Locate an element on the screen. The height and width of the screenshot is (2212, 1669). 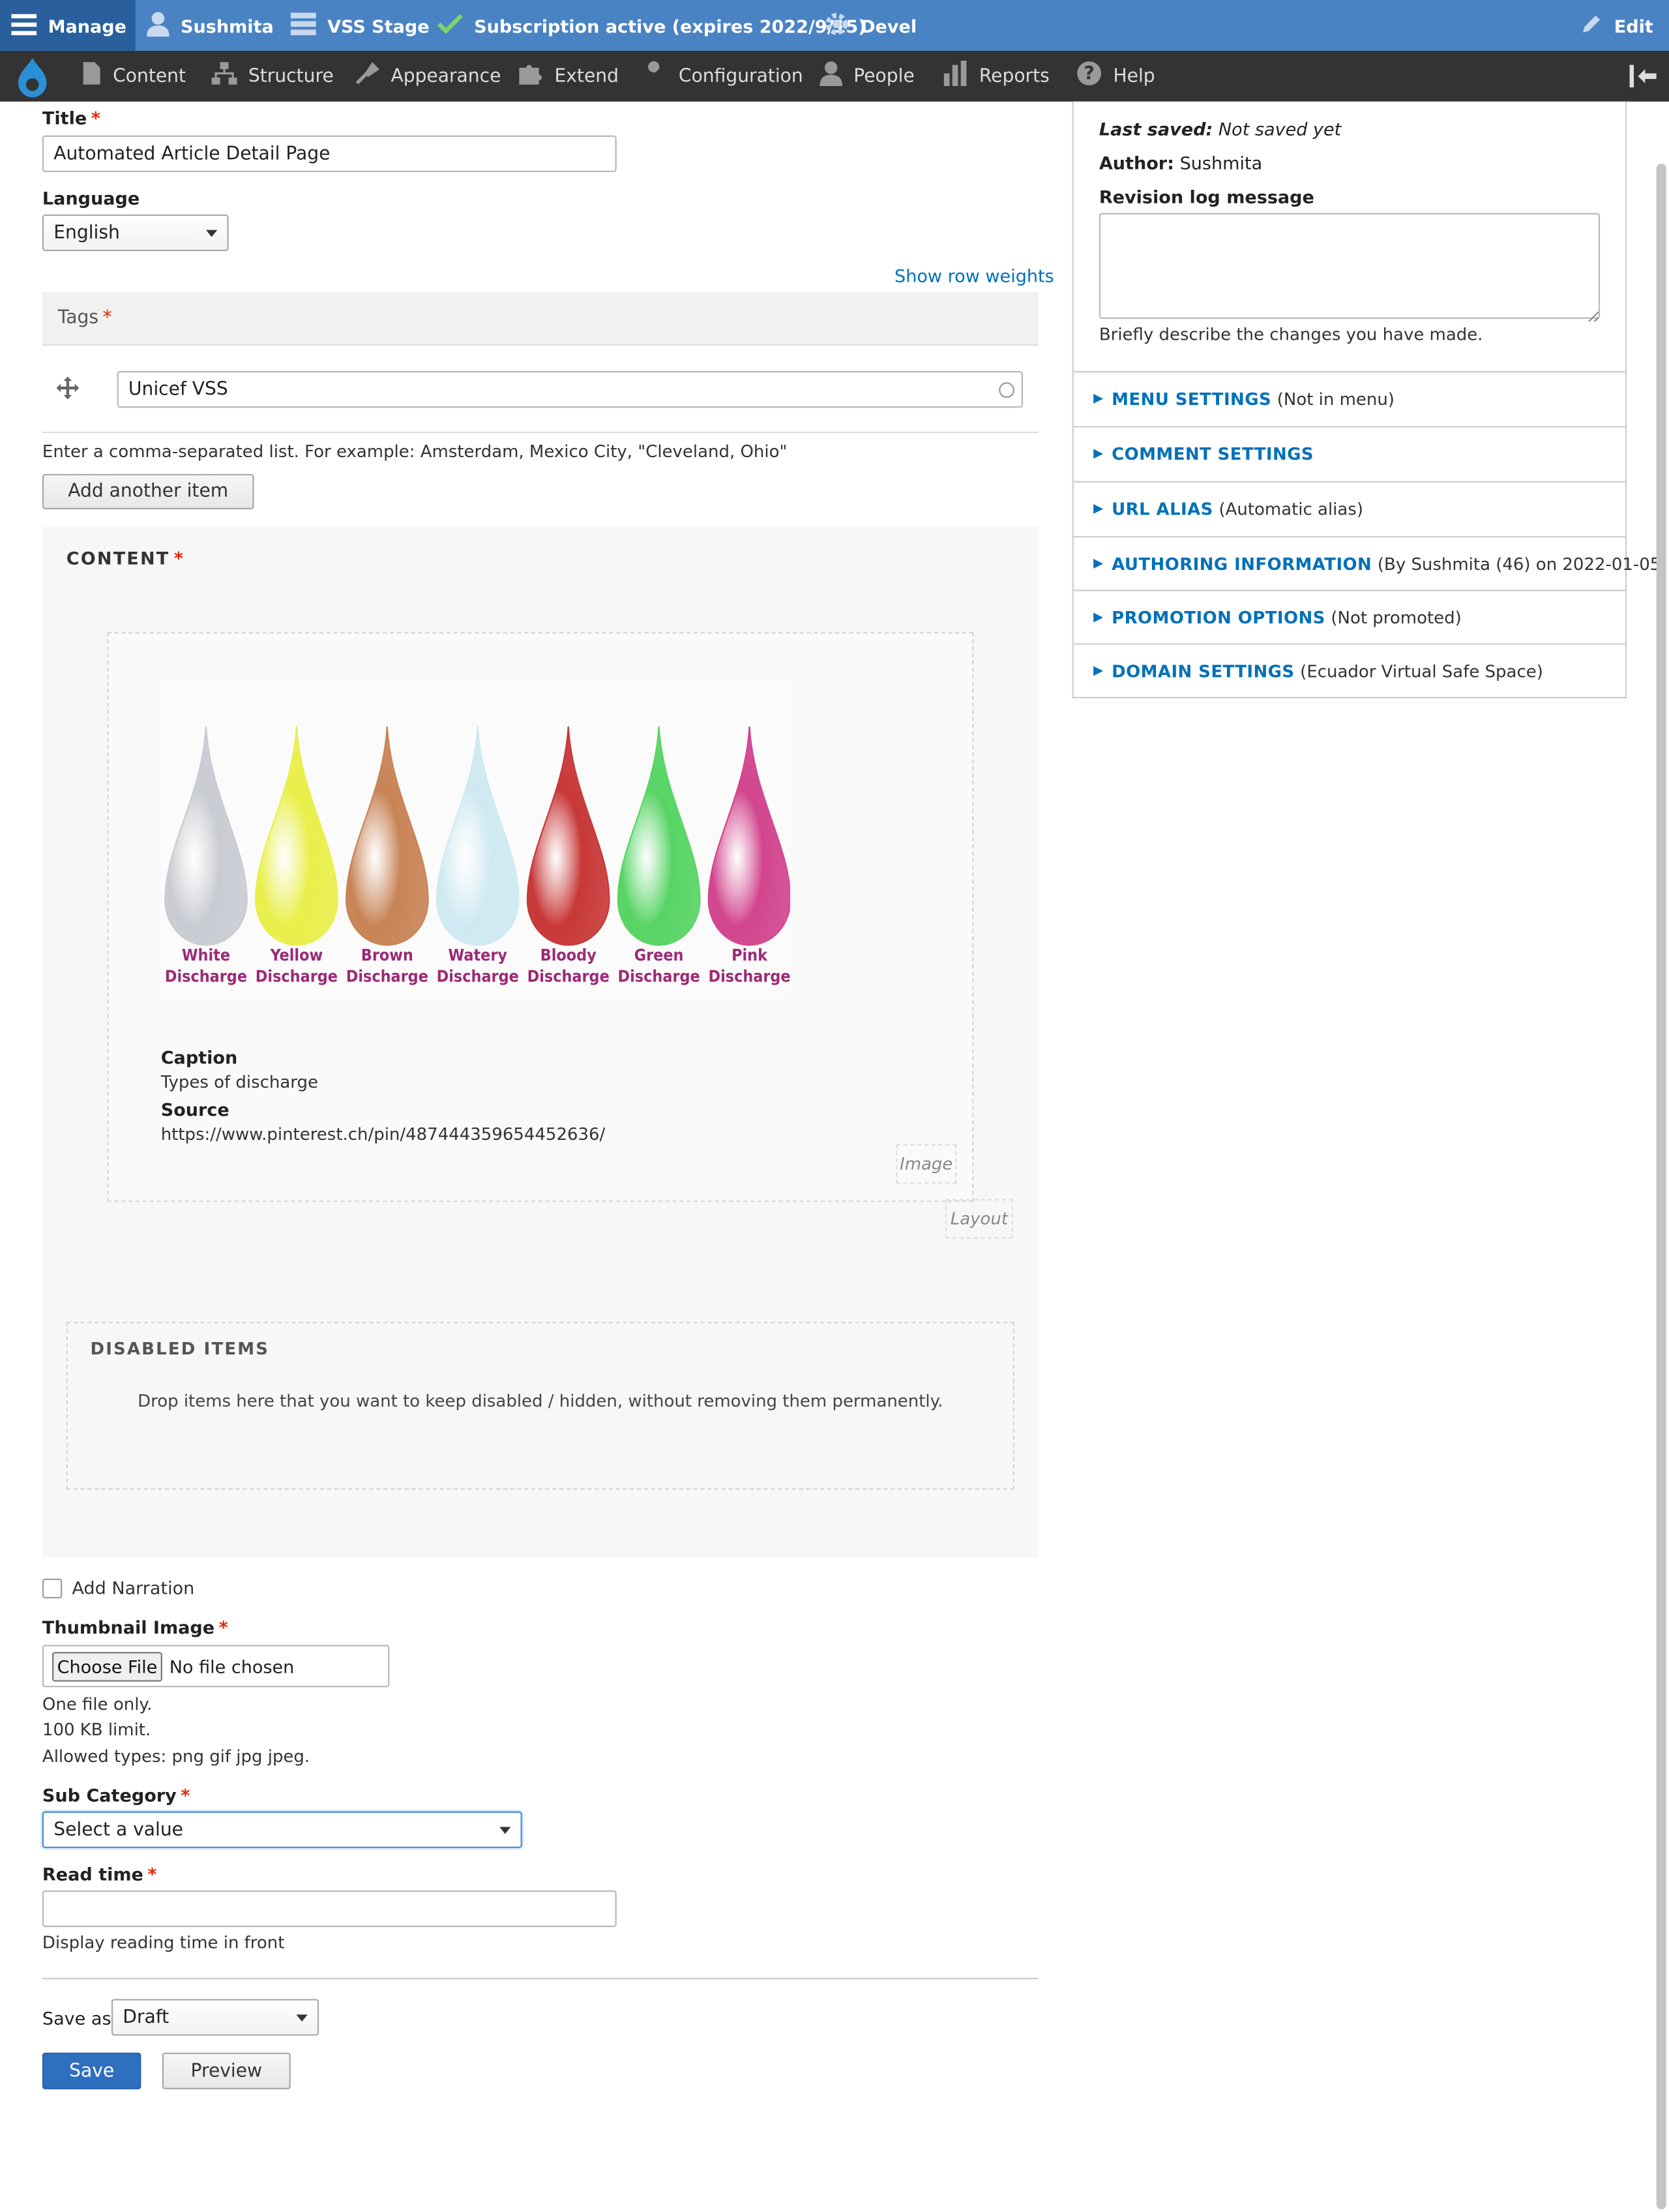
menu-extend-label: Extend is located at coordinates (586, 76).